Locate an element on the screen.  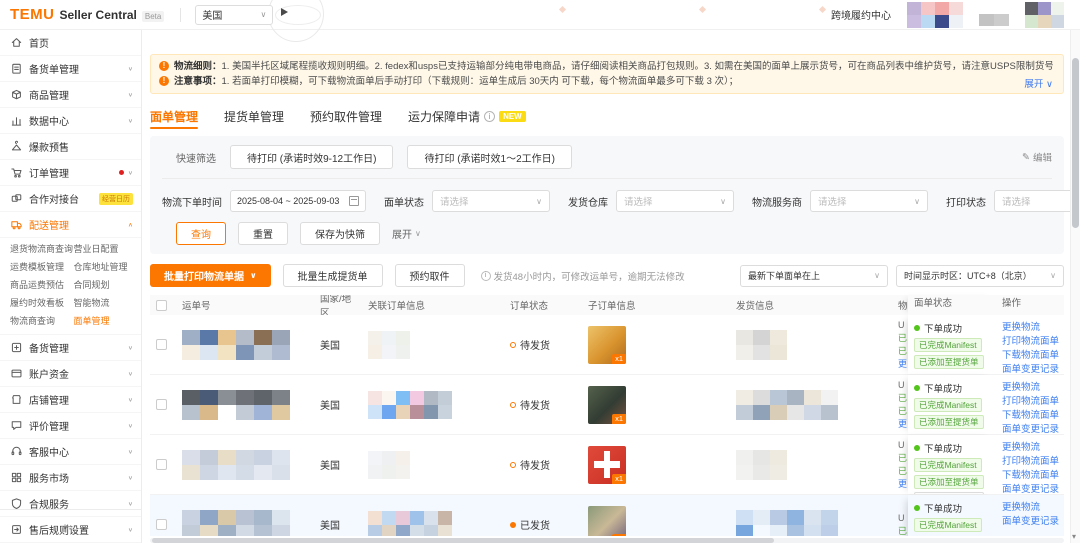
collapse-sidebar-icon: ⇤ is located at coordinates (68, 526).